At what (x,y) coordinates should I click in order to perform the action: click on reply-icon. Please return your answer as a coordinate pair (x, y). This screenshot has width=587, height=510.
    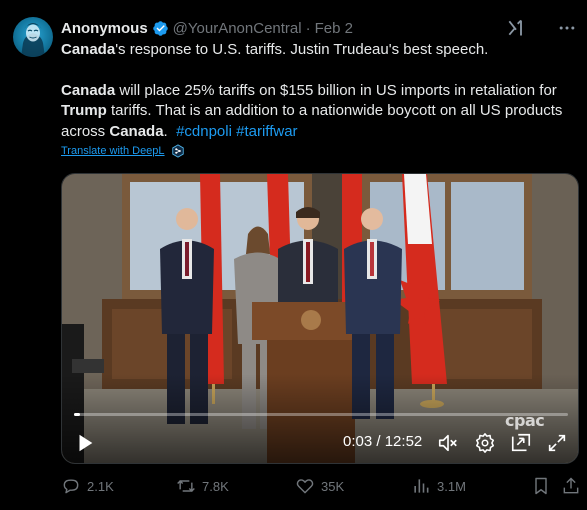
    Looking at the image, I should click on (71, 486).